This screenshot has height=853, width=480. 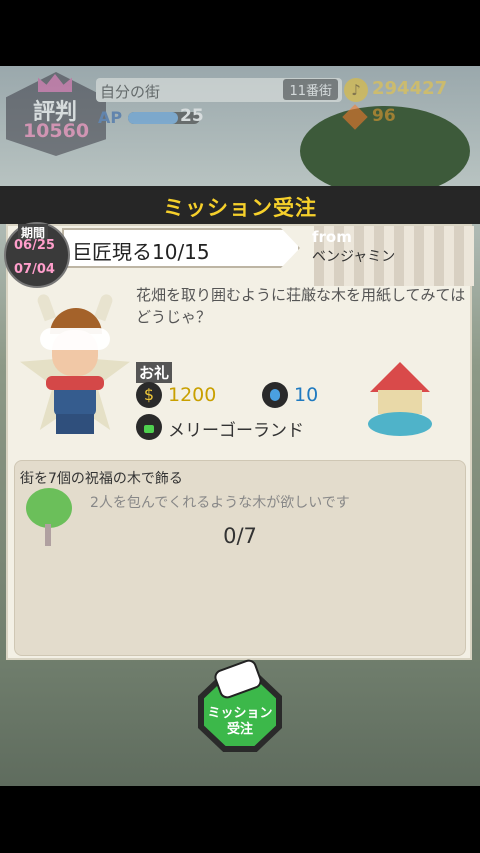 I want to click on town-bar: 自分の街 11番街, so click(x=219, y=90).